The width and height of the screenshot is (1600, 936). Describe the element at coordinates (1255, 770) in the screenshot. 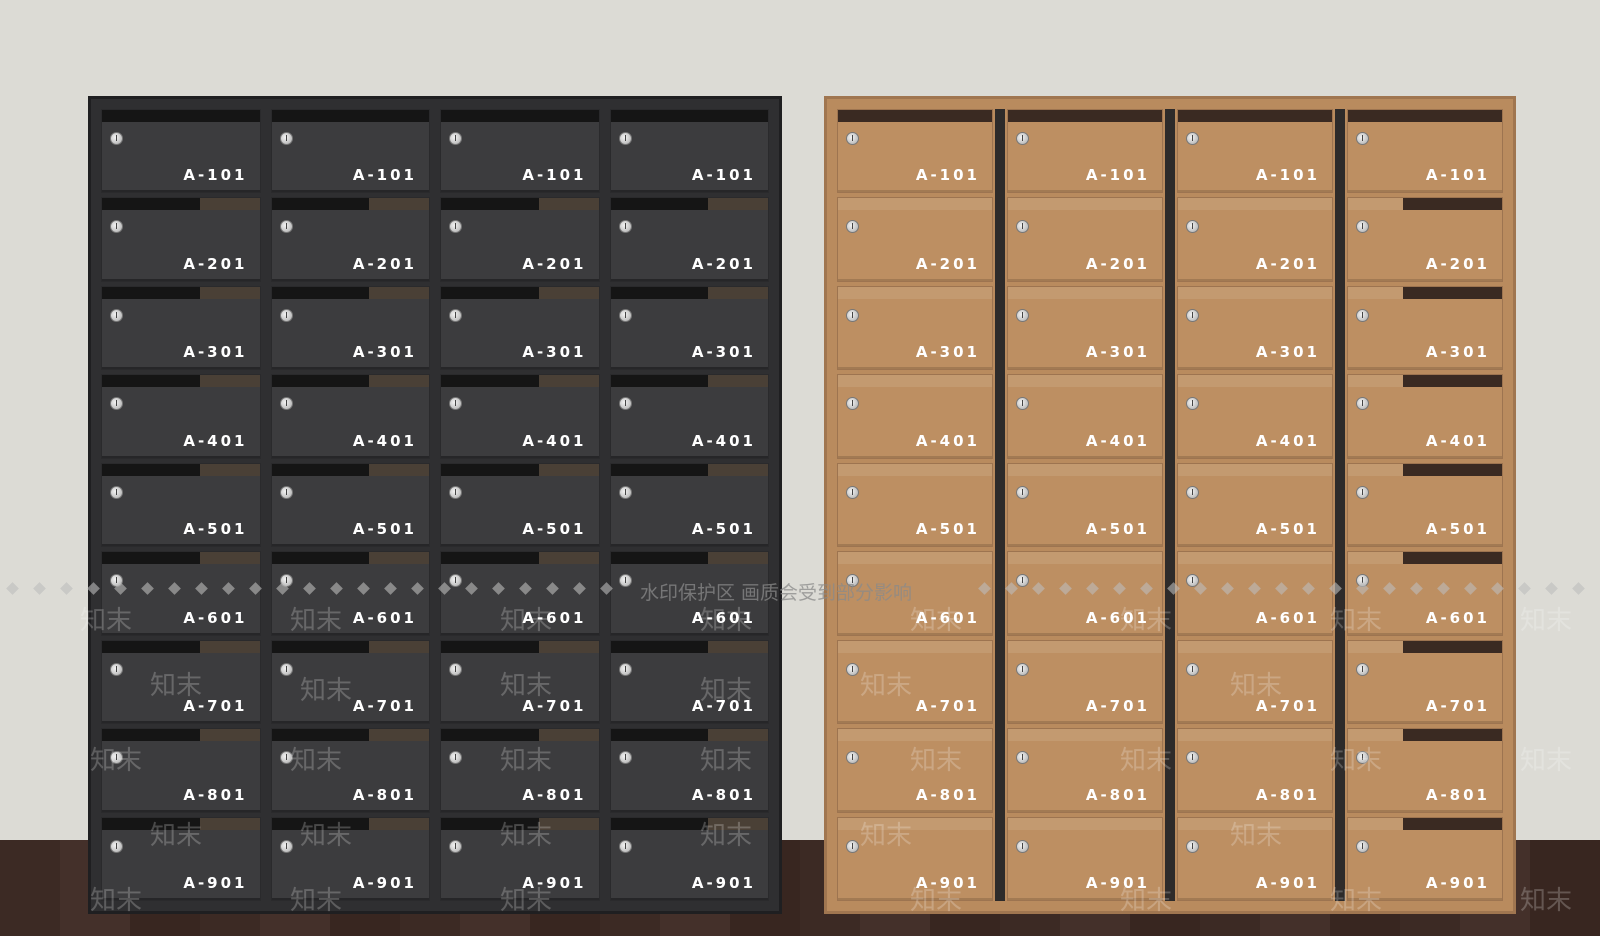

I see `mailbox-door: A-801` at that location.